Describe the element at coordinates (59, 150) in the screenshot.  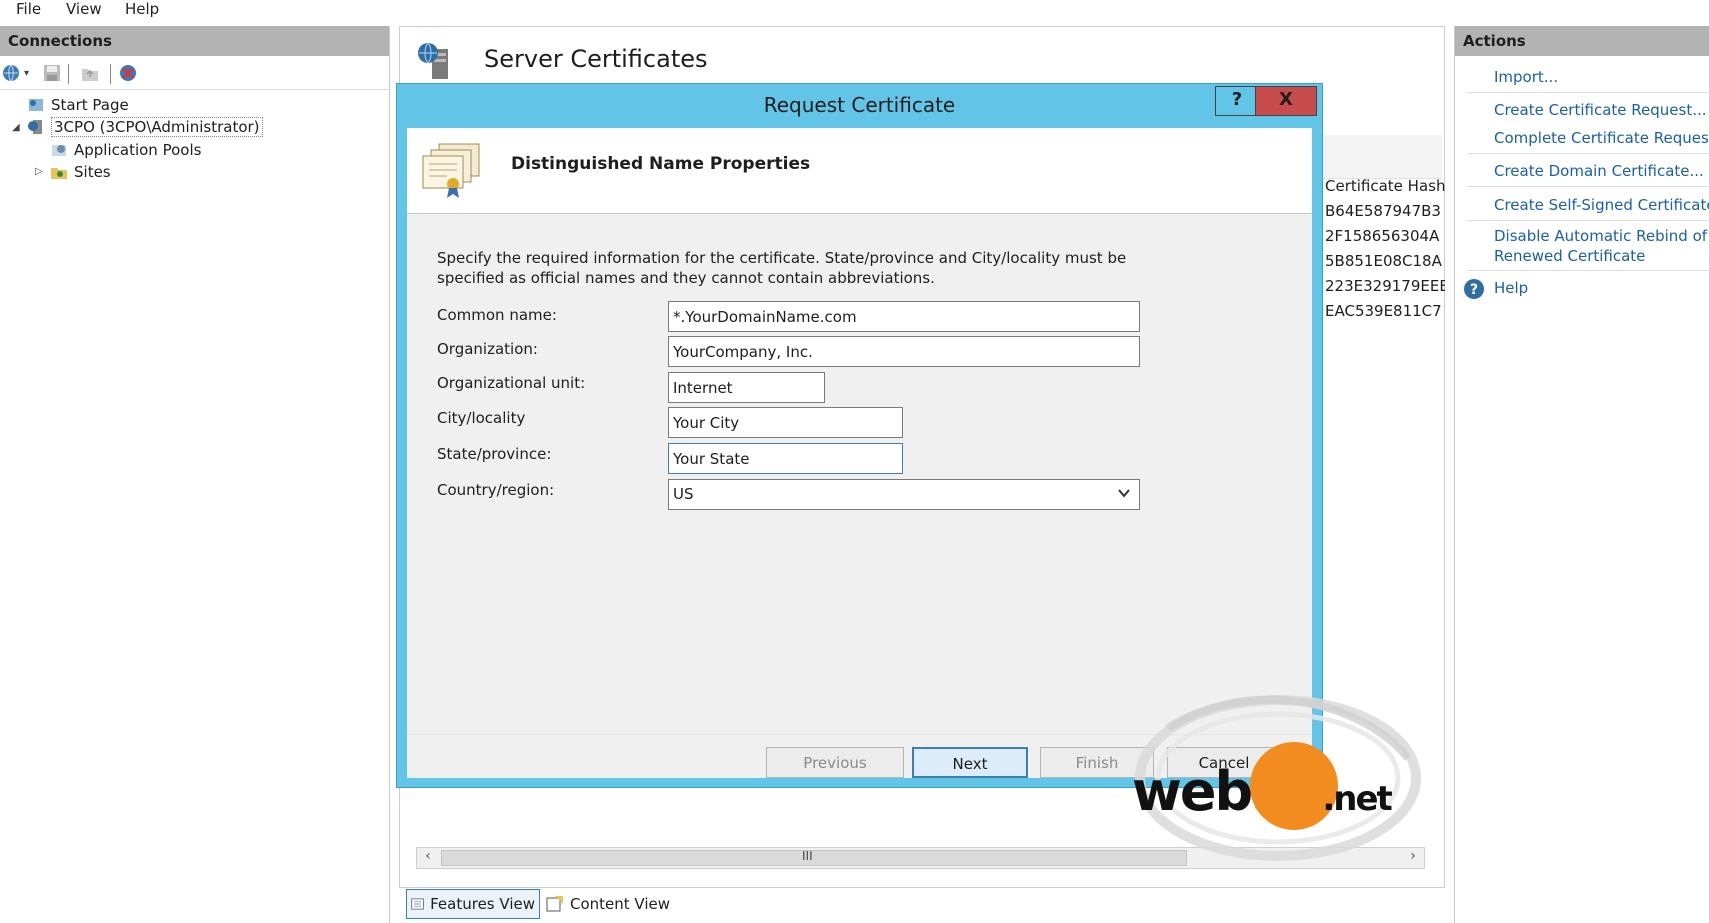
I see `app-pools-icon` at that location.